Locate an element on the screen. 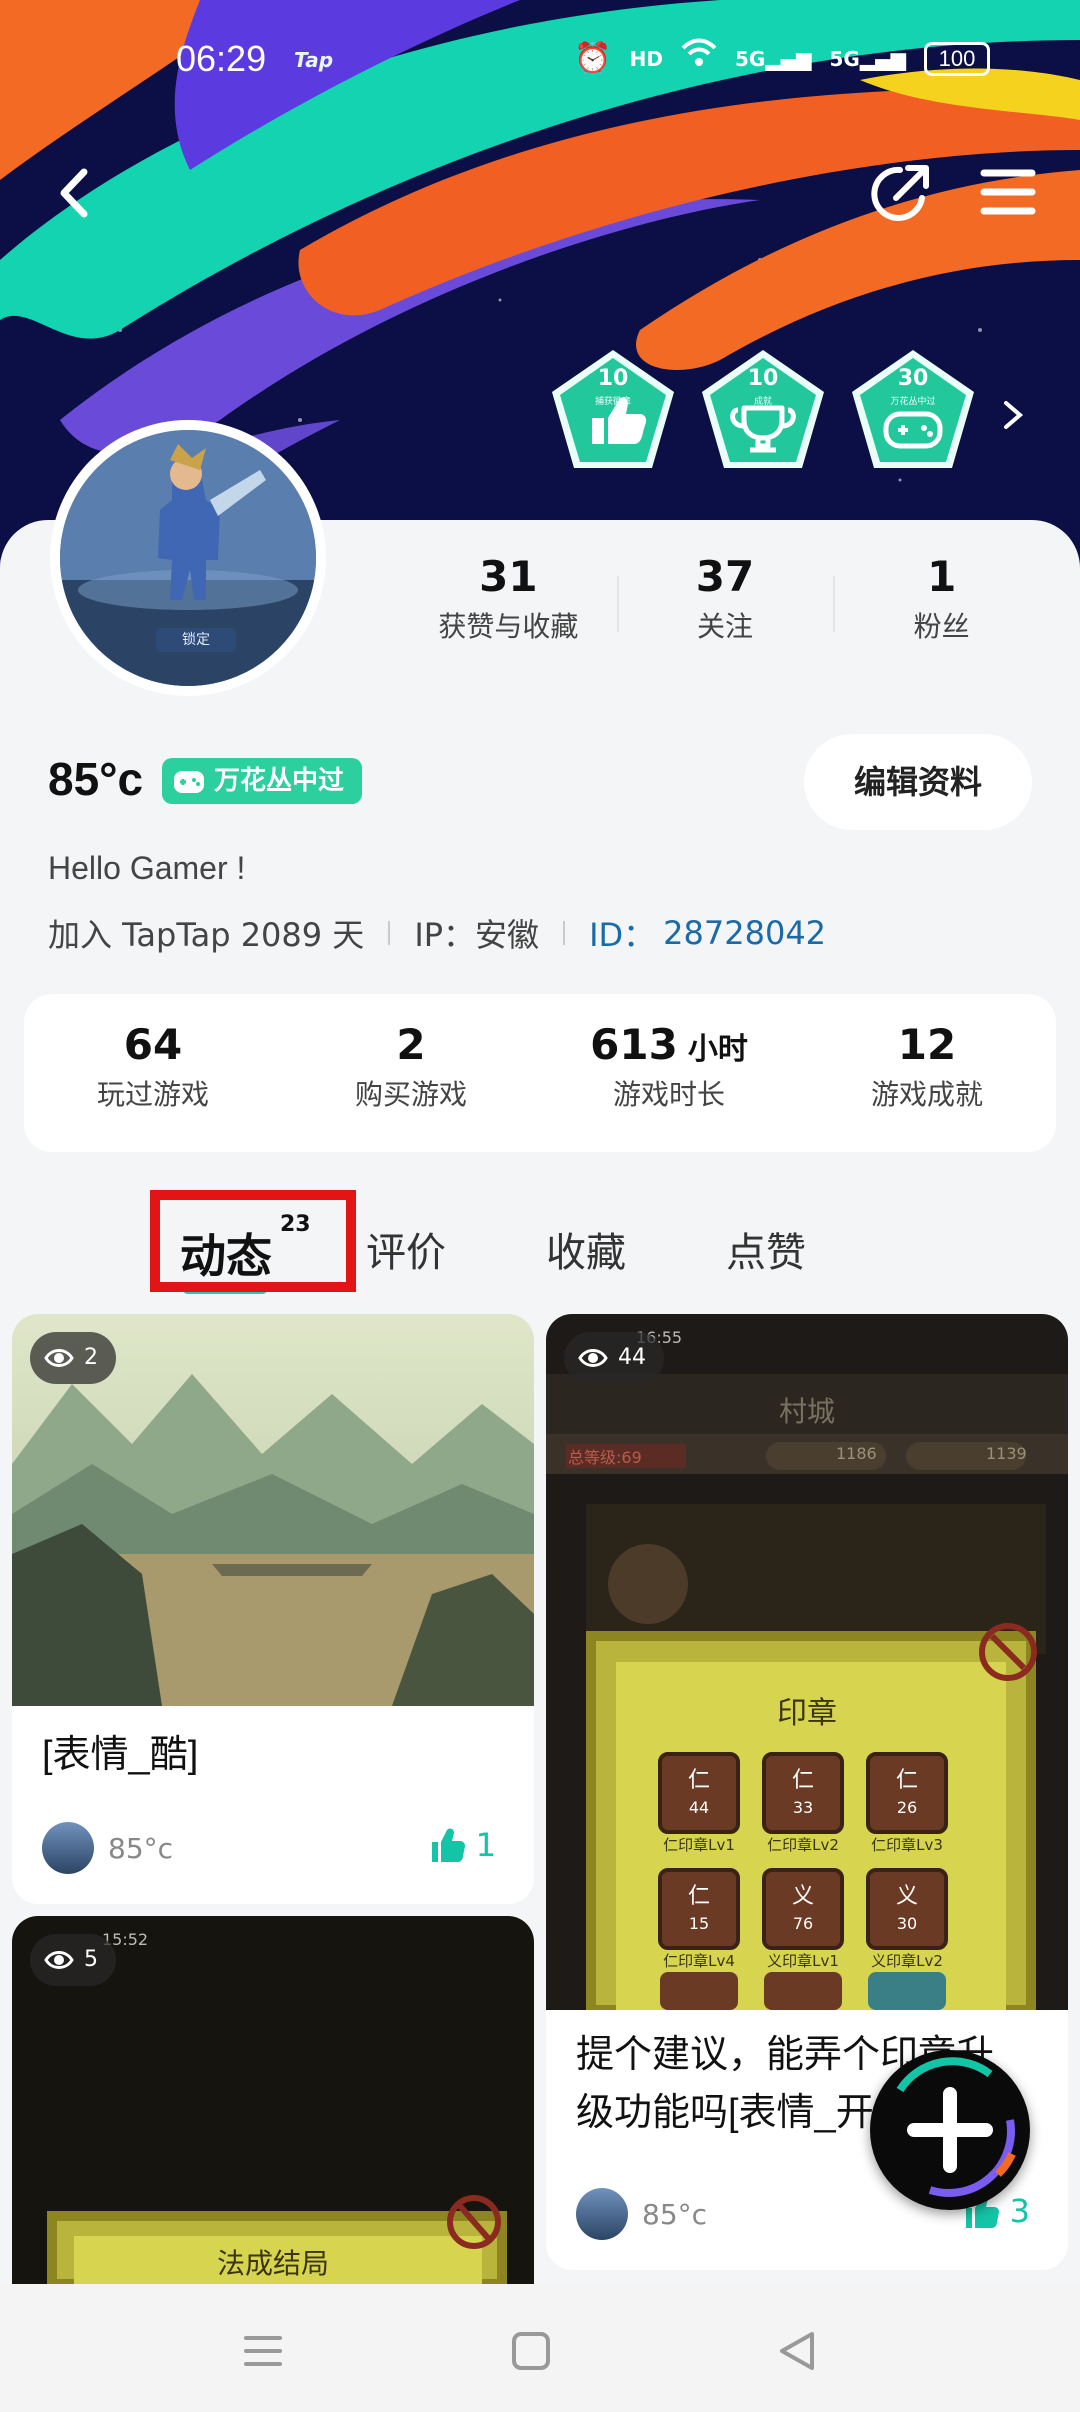  feed-card: 2 [表情_酷] 85°c 1 is located at coordinates (273, 1609).